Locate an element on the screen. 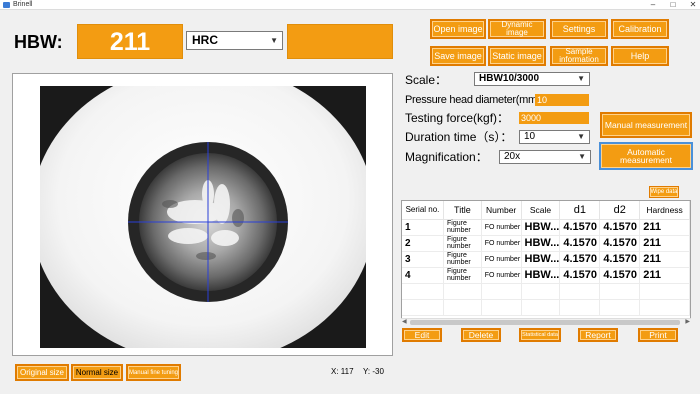 The width and height of the screenshot is (700, 394). table-horizontal-scrollbar: ◀ ▶ is located at coordinates (546, 322).